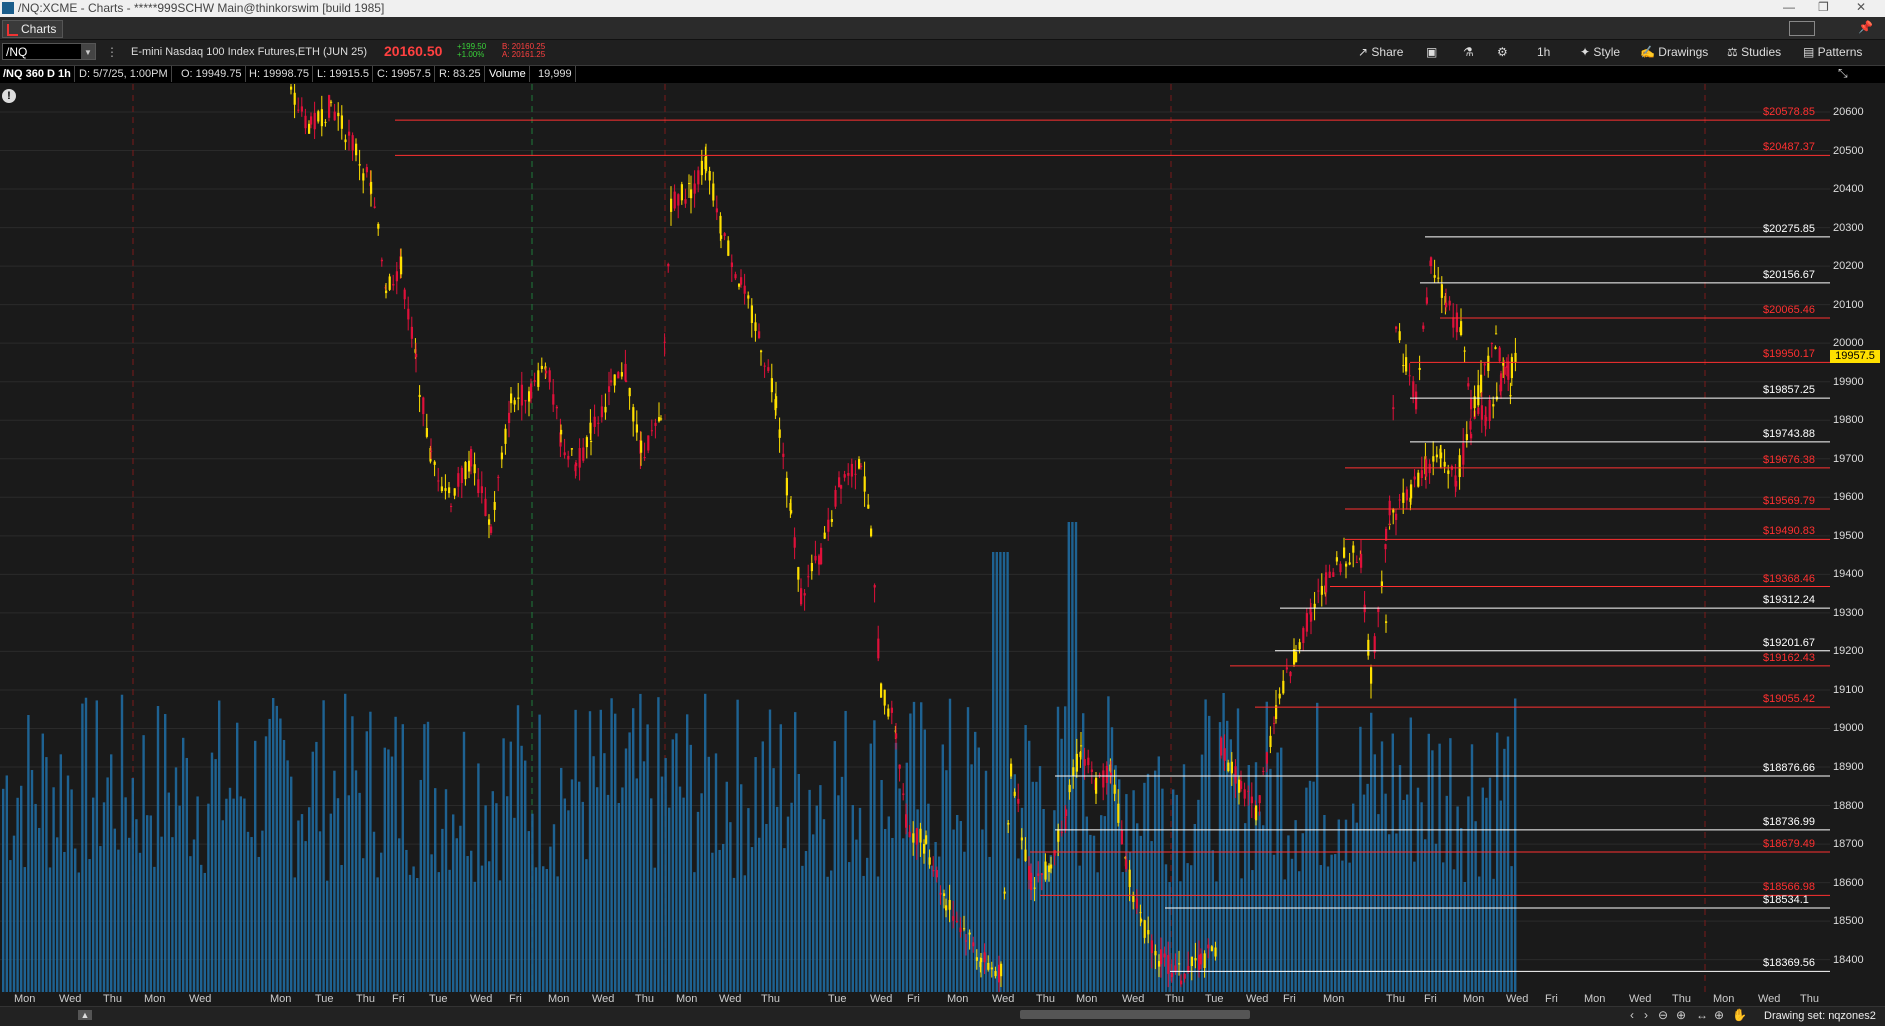 The height and width of the screenshot is (1026, 1885). Describe the element at coordinates (1543, 52) in the screenshot. I see `timeframe-button: 1h` at that location.